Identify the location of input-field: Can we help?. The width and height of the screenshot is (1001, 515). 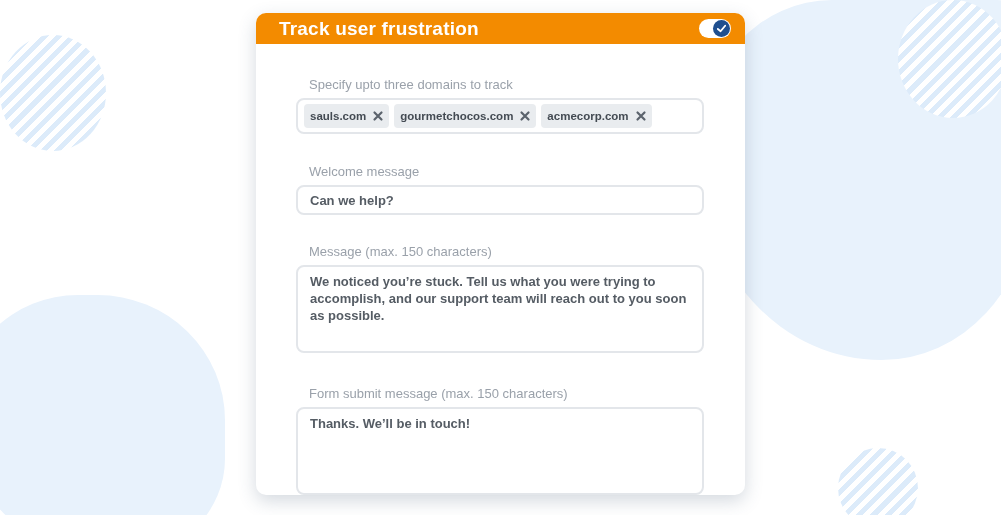
(500, 200).